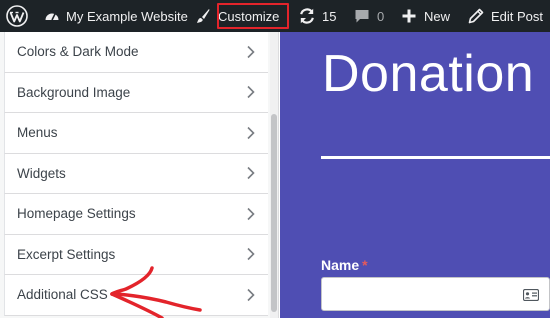 Image resolution: width=550 pixels, height=318 pixels. Describe the element at coordinates (317, 16) in the screenshot. I see `updates-link: 15` at that location.